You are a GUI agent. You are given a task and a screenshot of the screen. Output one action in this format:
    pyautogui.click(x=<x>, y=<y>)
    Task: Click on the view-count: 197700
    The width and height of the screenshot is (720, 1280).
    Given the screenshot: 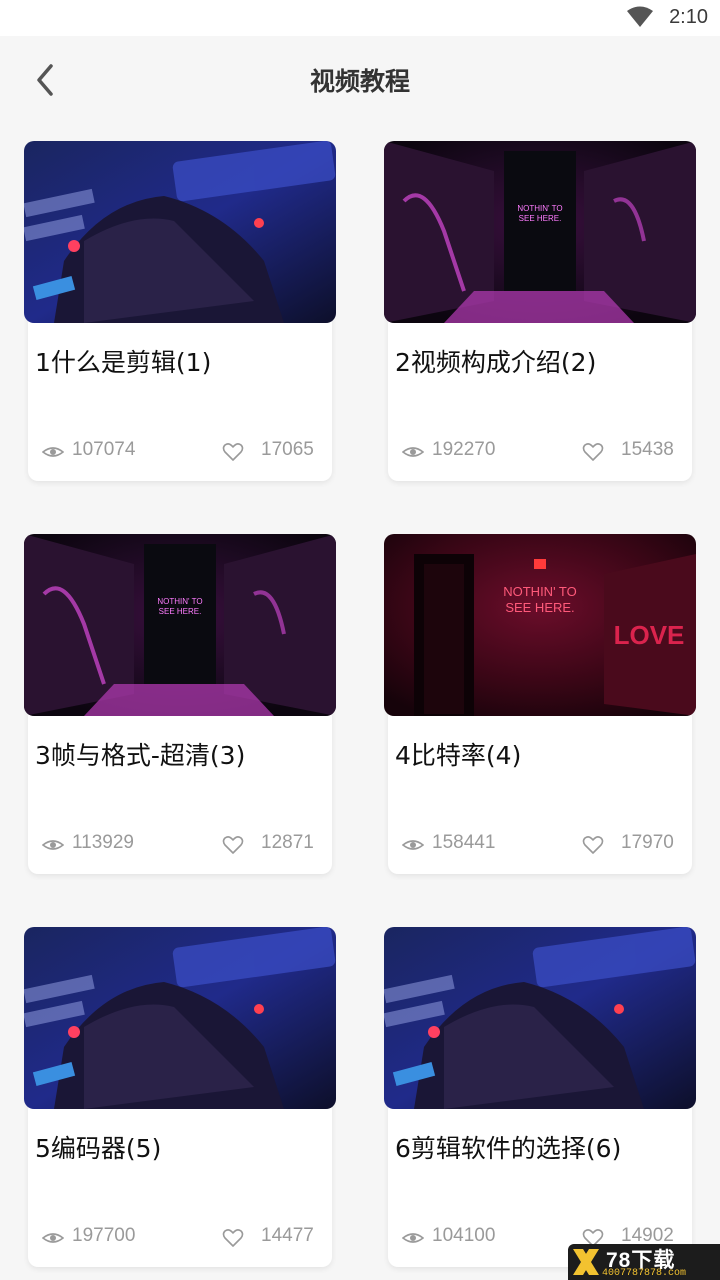 What is the action you would take?
    pyautogui.click(x=104, y=1235)
    